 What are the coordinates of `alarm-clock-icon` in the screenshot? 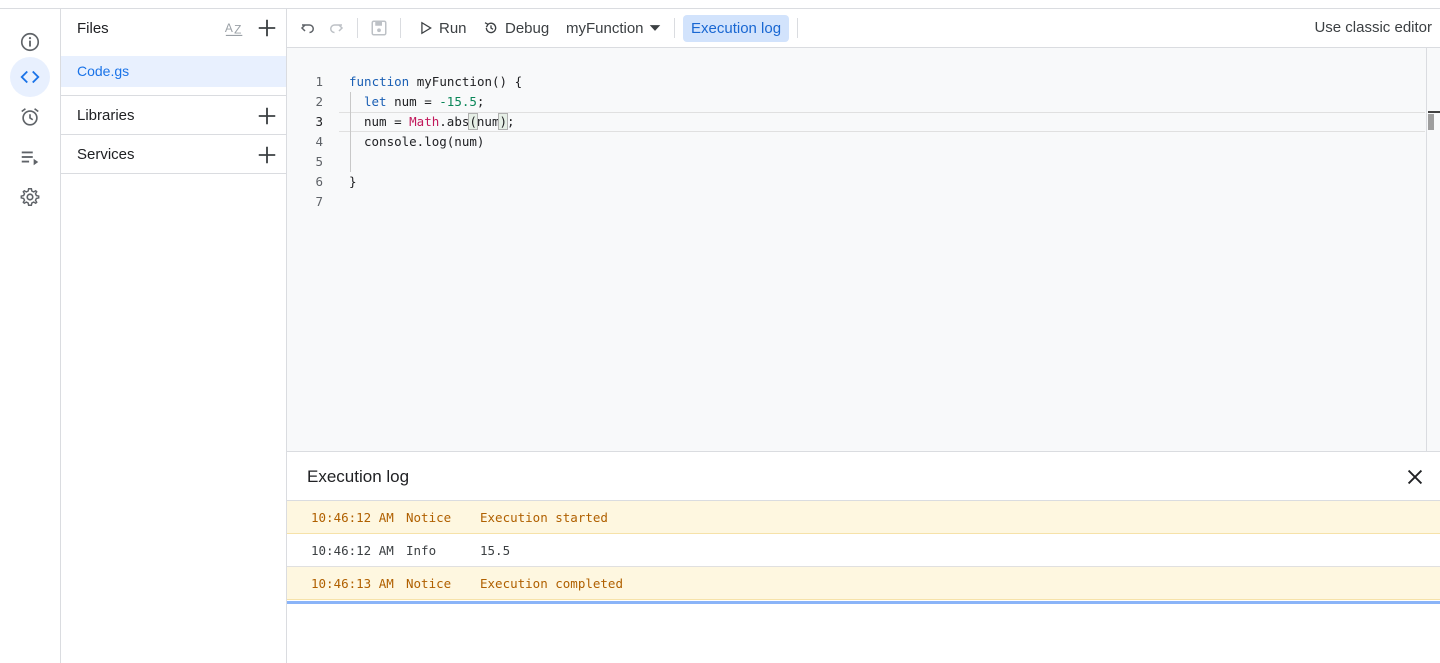 It's located at (30, 117).